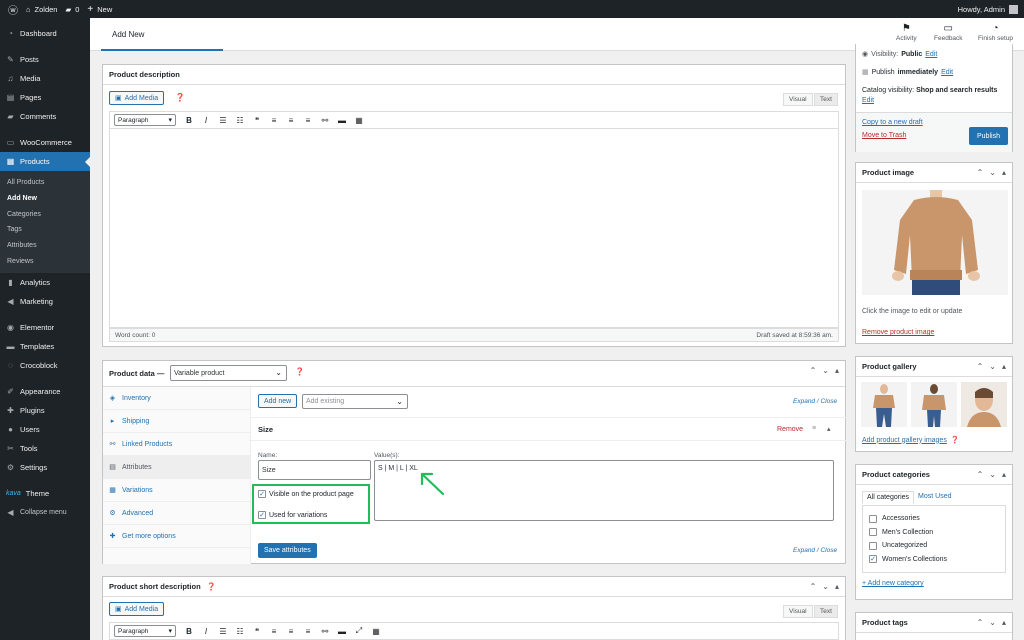 This screenshot has height=640, width=1024. I want to click on add-new-attribute-button: Add new, so click(278, 401).